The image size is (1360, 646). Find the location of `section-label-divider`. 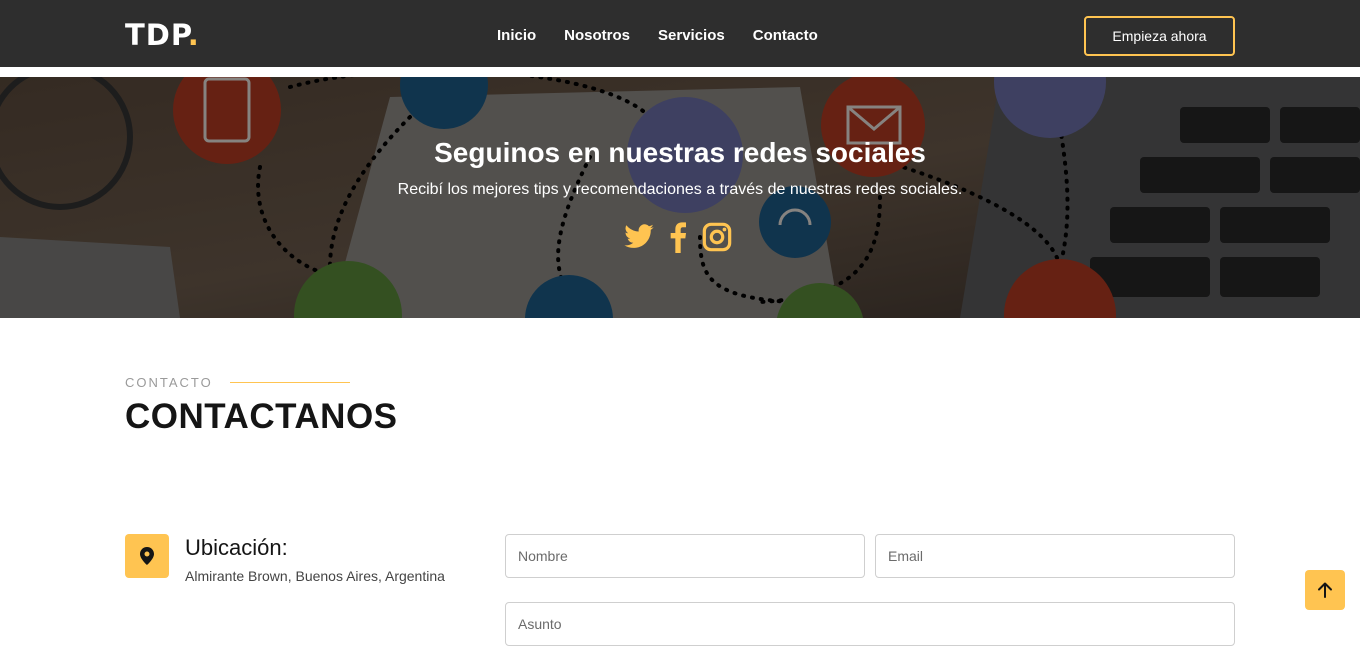

section-label-divider is located at coordinates (290, 382).